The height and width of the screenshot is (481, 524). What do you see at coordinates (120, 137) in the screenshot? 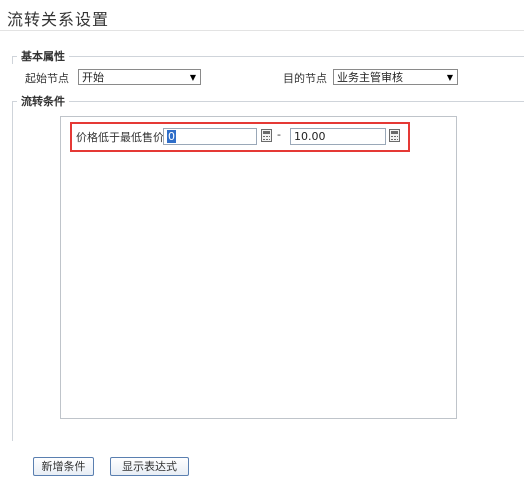
I see `condition-label: 价格低于最低售价` at bounding box center [120, 137].